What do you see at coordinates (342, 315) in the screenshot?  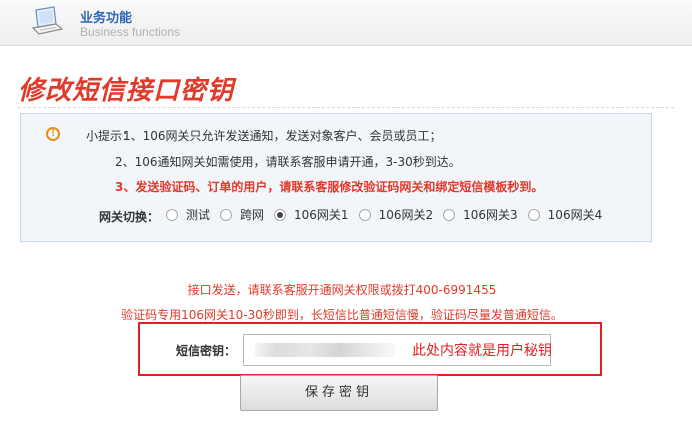 I see `notice-verification: 验证码专用106网关10-30秒即到，长短信比普通短信慢，验证码尽量发普通短信。` at bounding box center [342, 315].